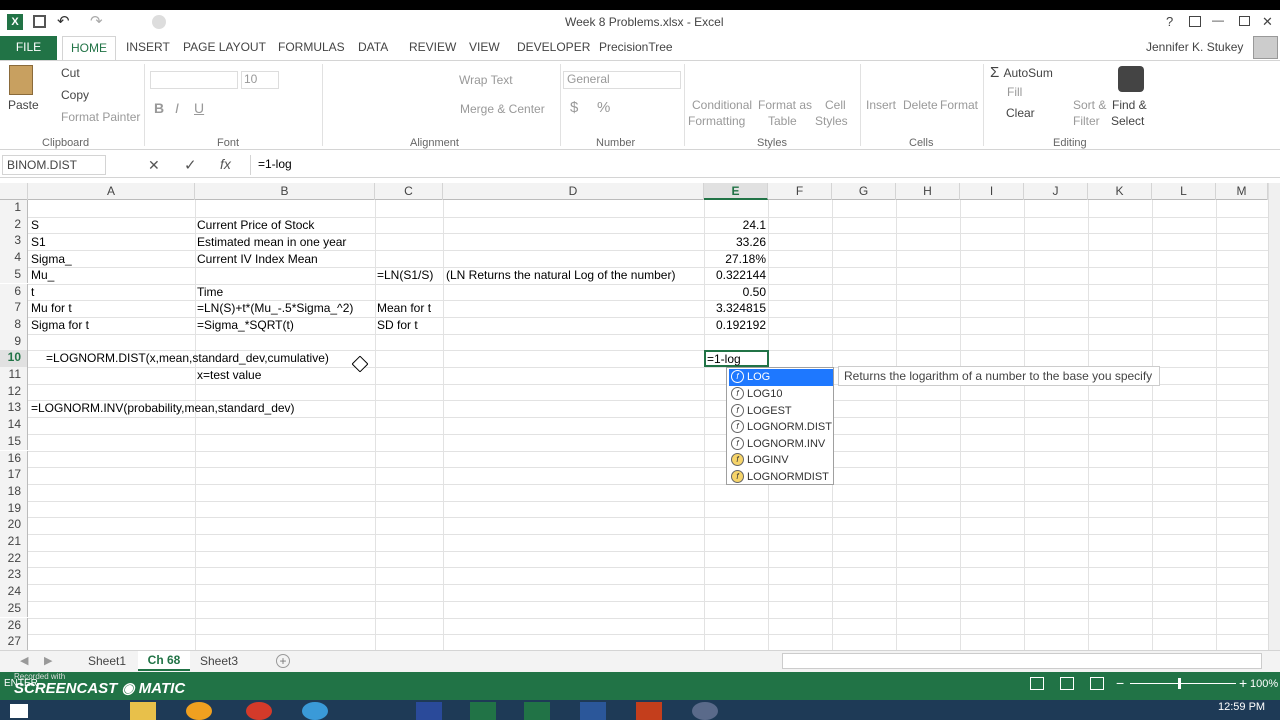 This screenshot has height=720, width=1280. What do you see at coordinates (159, 22) in the screenshot?
I see `touch-mode-icon` at bounding box center [159, 22].